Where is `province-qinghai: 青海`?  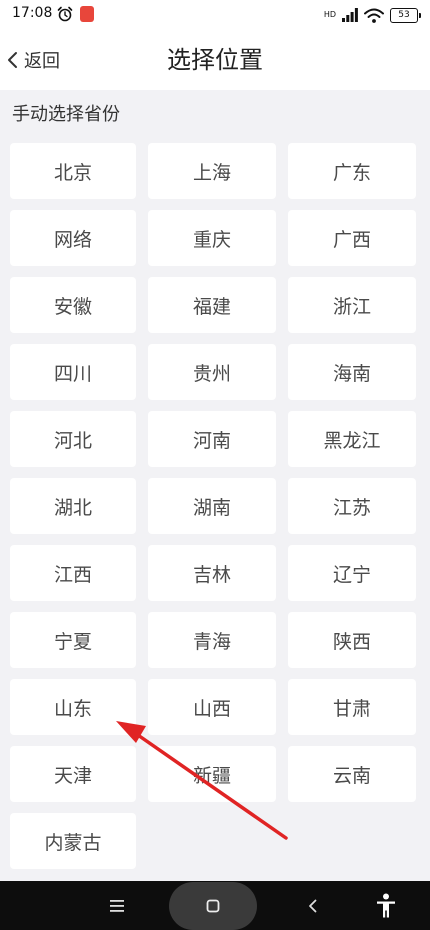
province-qinghai: 青海 is located at coordinates (212, 640).